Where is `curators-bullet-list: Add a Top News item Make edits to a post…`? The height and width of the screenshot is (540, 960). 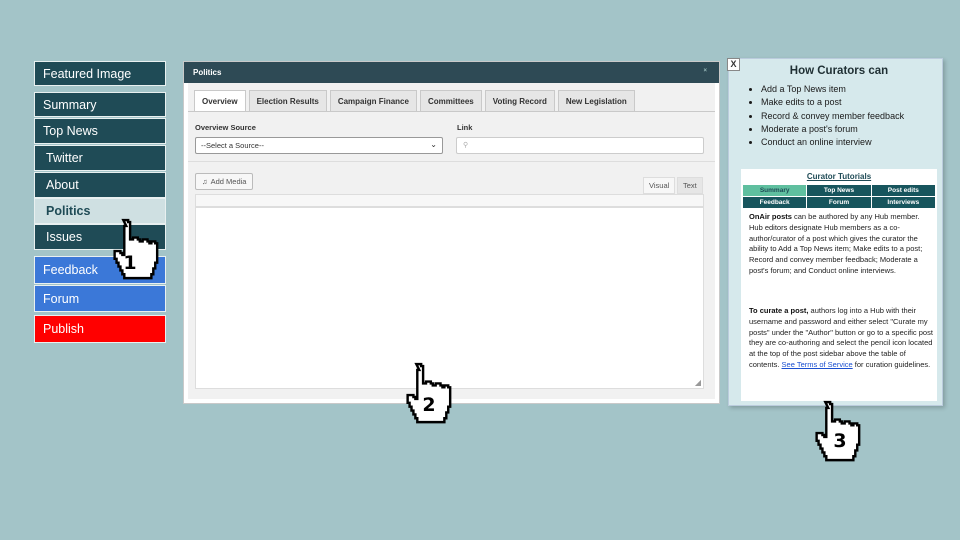
curators-bullet-list: Add a Top News item Make edits to a post… is located at coordinates (832, 116).